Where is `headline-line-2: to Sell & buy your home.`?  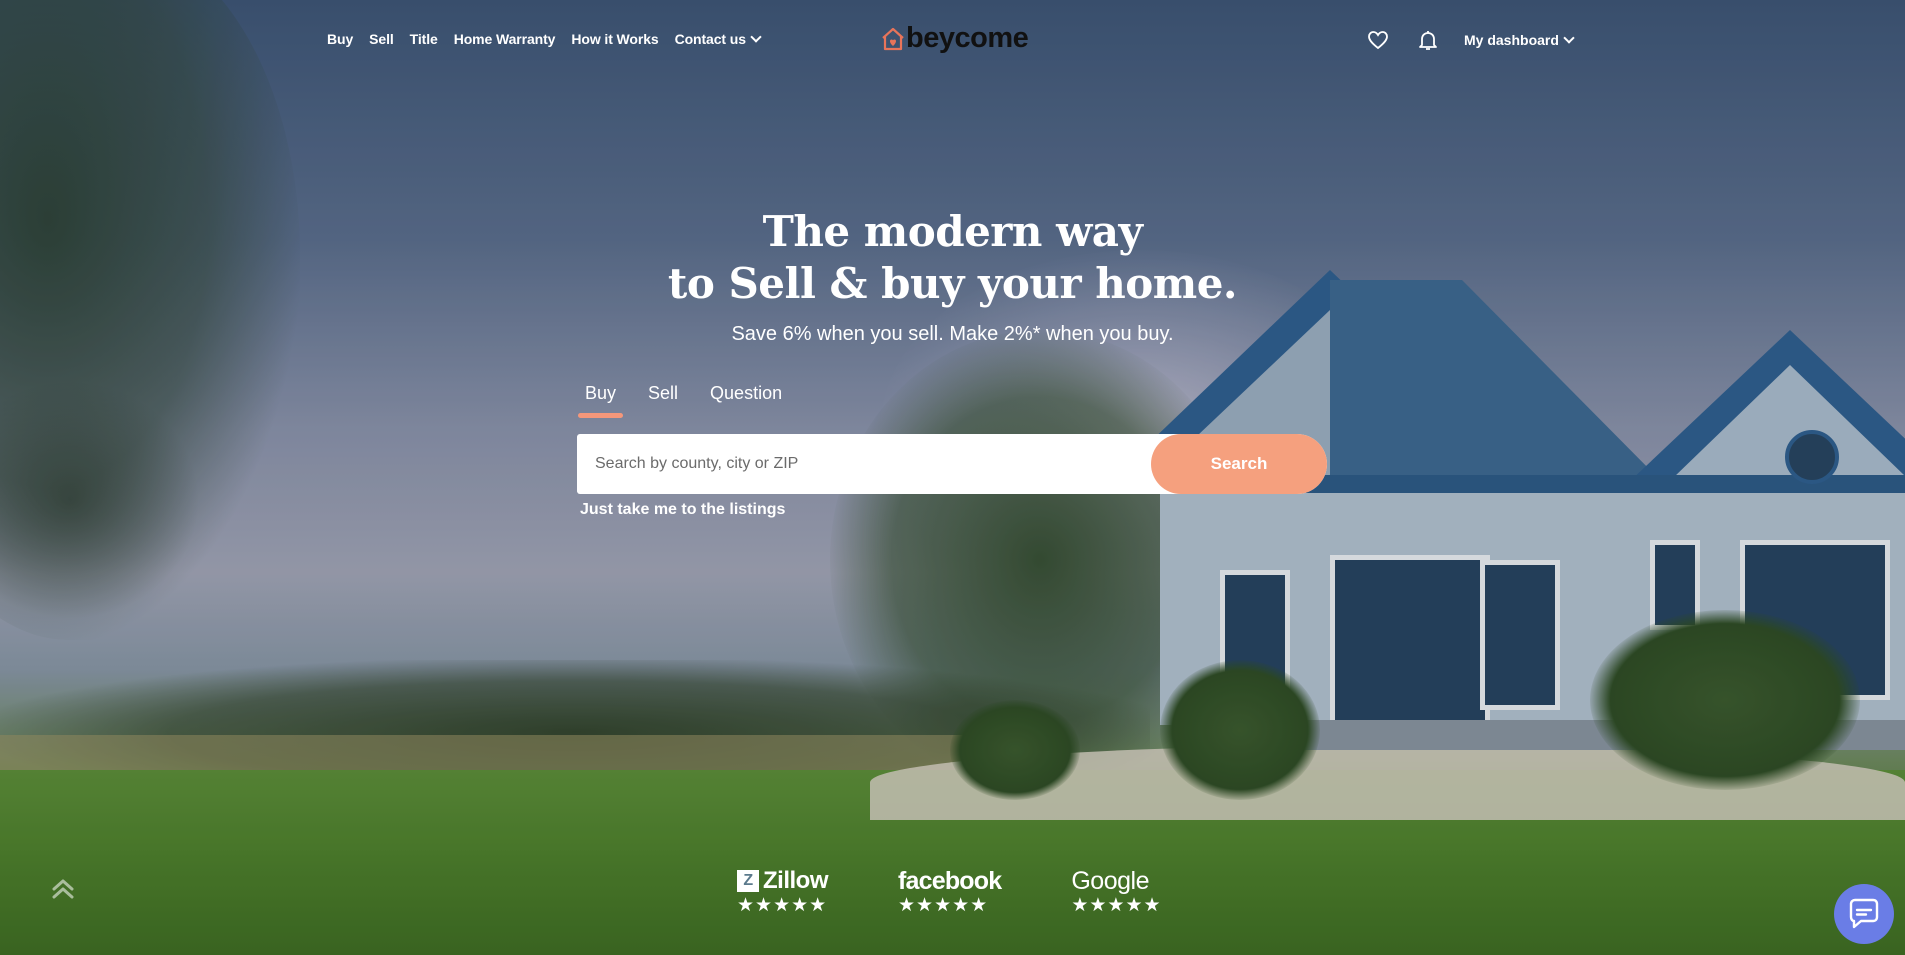 headline-line-2: to Sell & buy your home. is located at coordinates (952, 283).